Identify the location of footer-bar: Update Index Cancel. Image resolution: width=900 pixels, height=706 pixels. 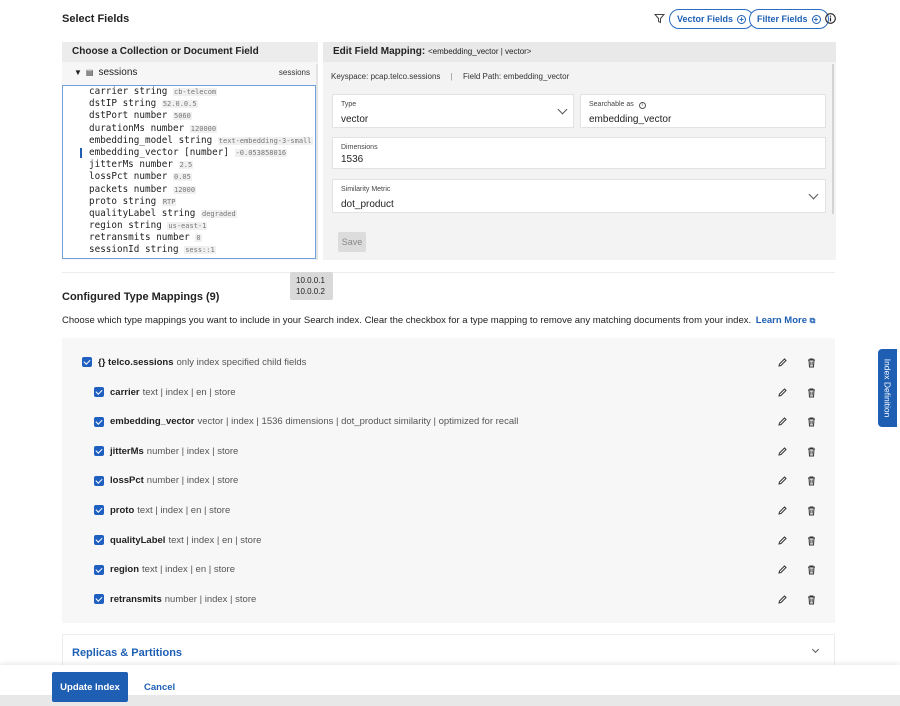
(450, 685).